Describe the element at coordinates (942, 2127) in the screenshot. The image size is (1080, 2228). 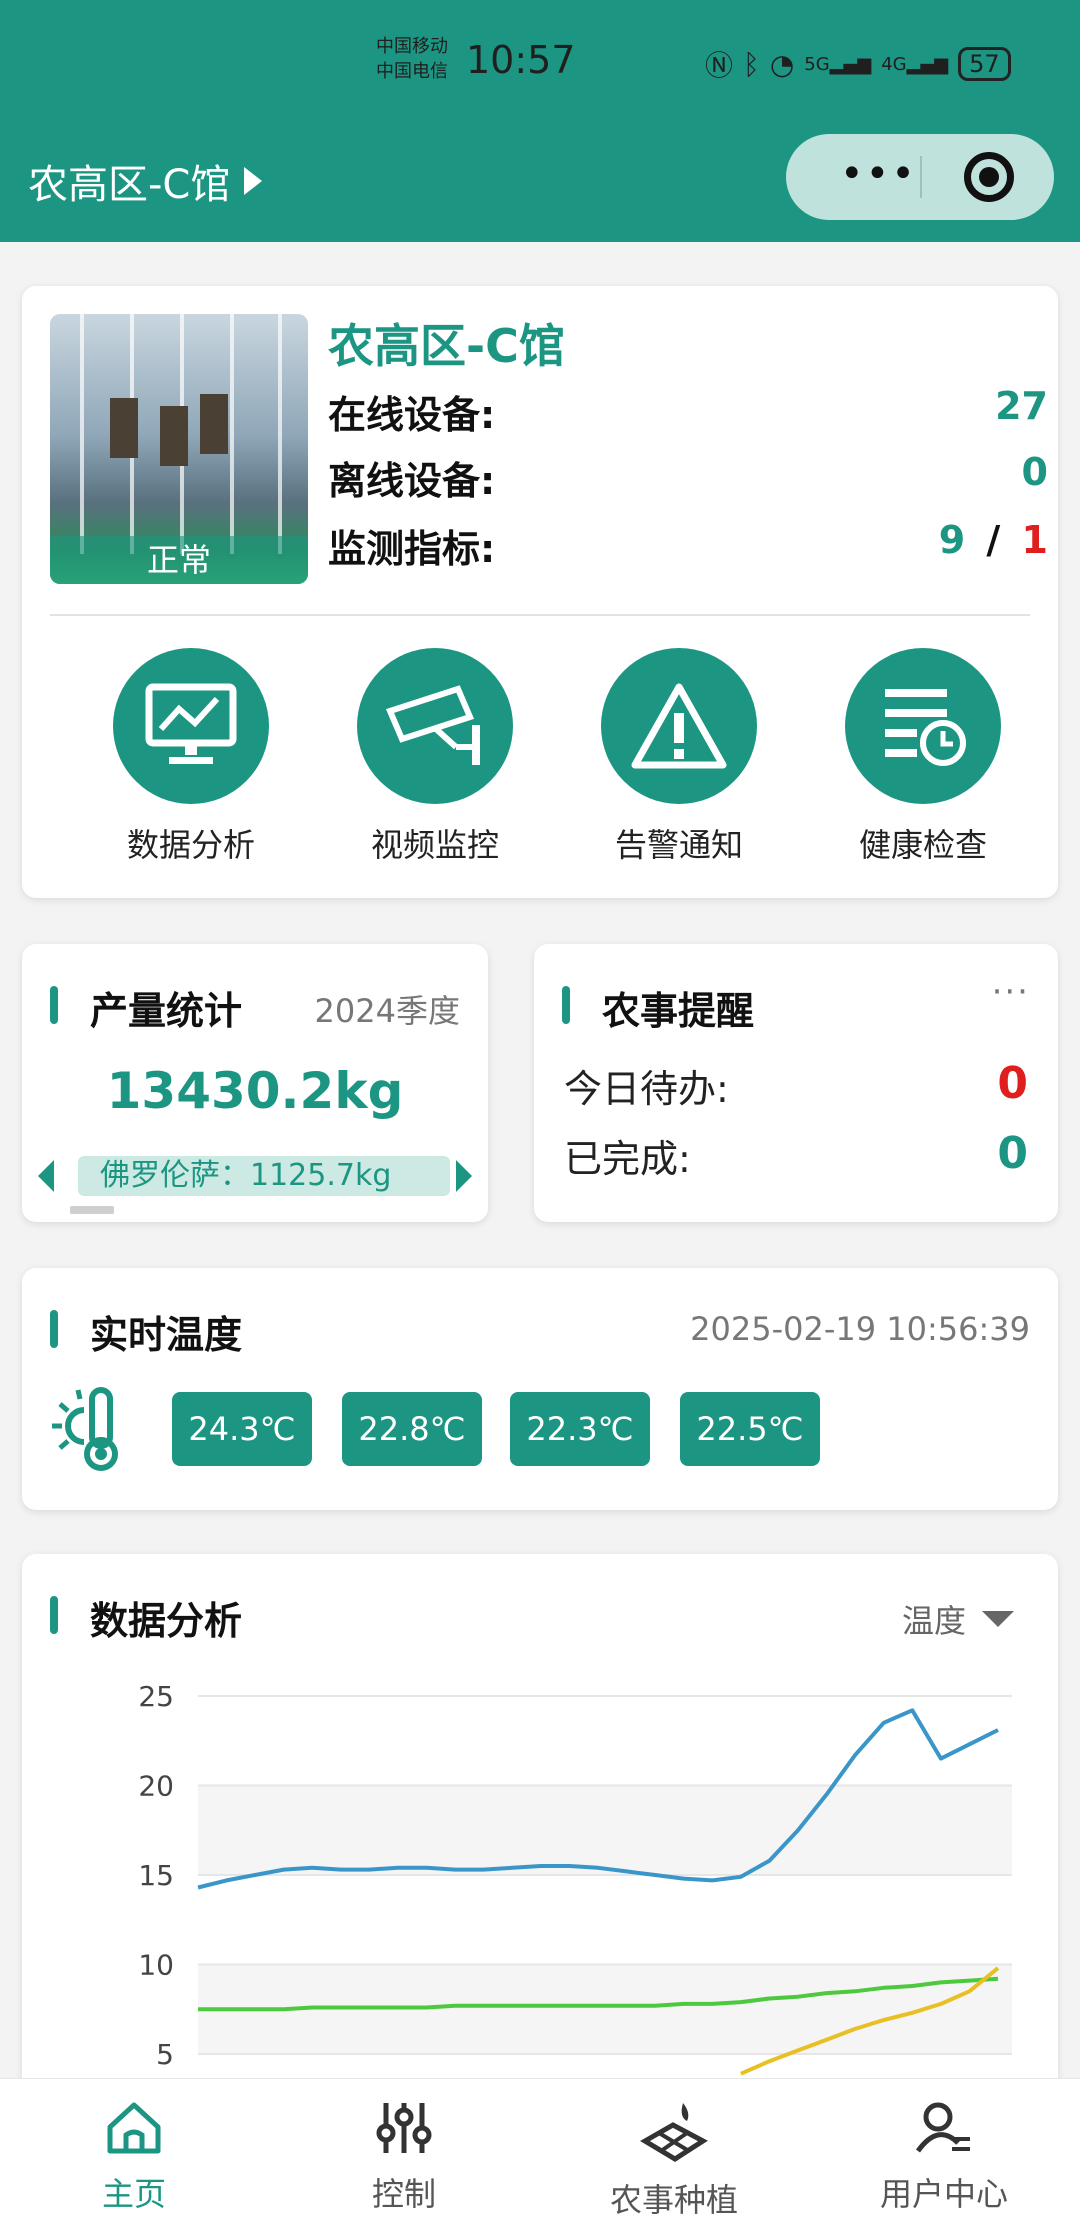
I see `user-icon` at that location.